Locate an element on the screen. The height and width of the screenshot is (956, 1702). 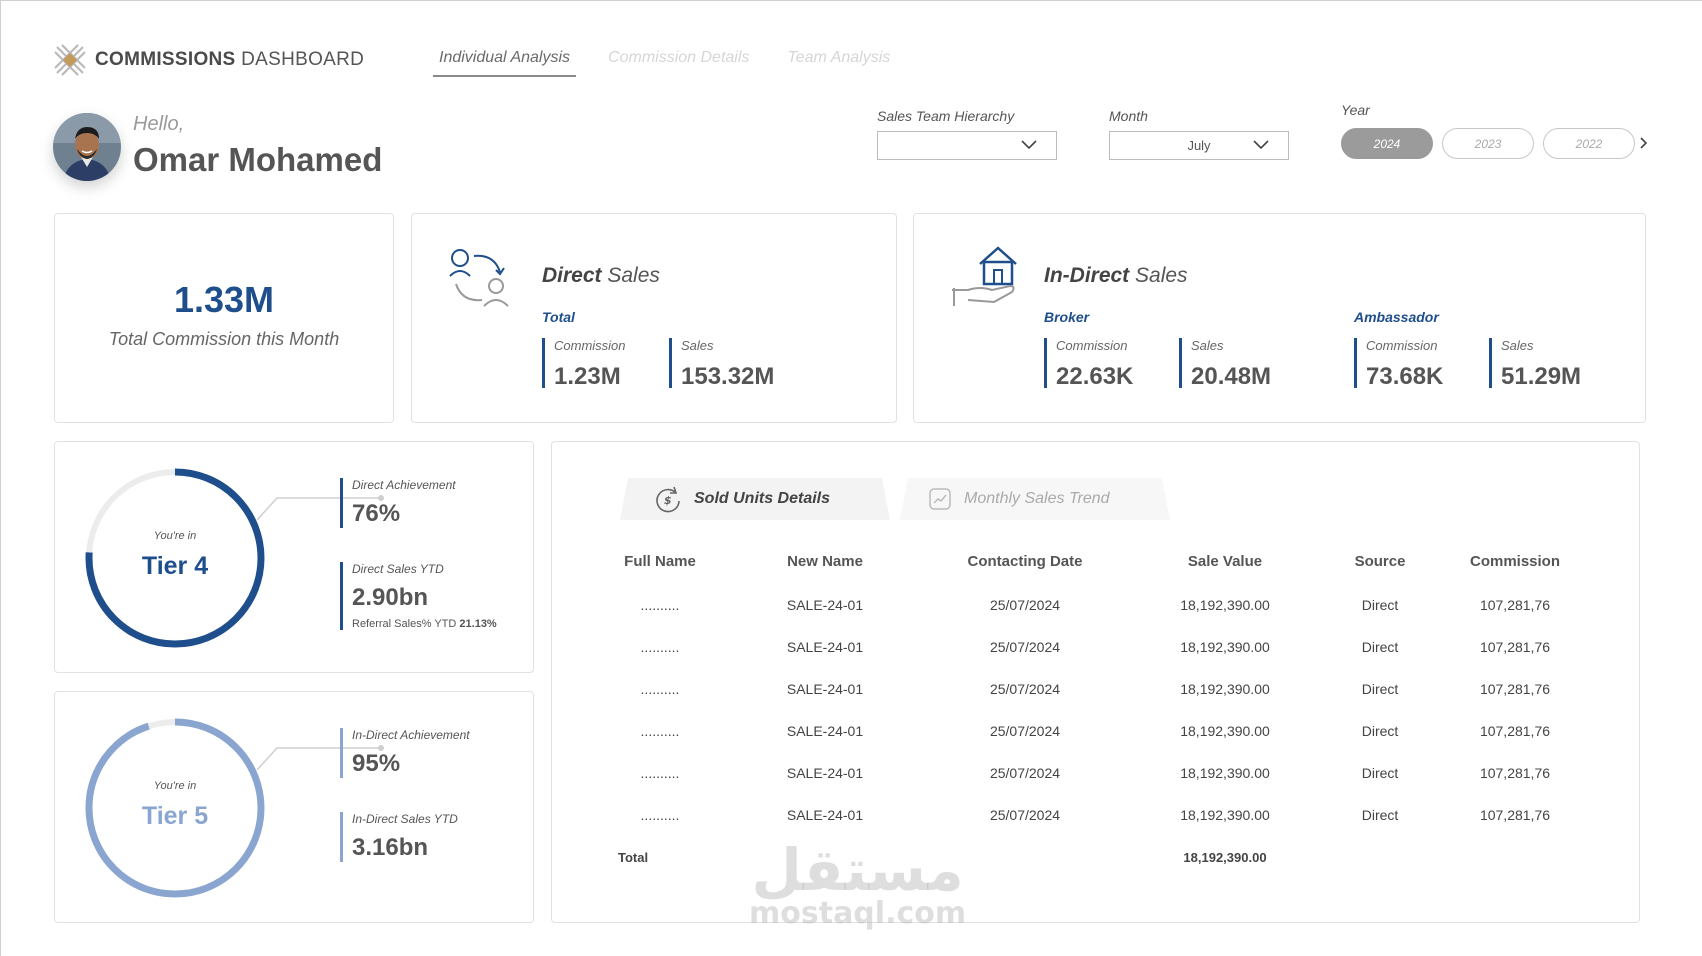
ambassador-sales-metric: Sales 51.29M is located at coordinates (1535, 364).